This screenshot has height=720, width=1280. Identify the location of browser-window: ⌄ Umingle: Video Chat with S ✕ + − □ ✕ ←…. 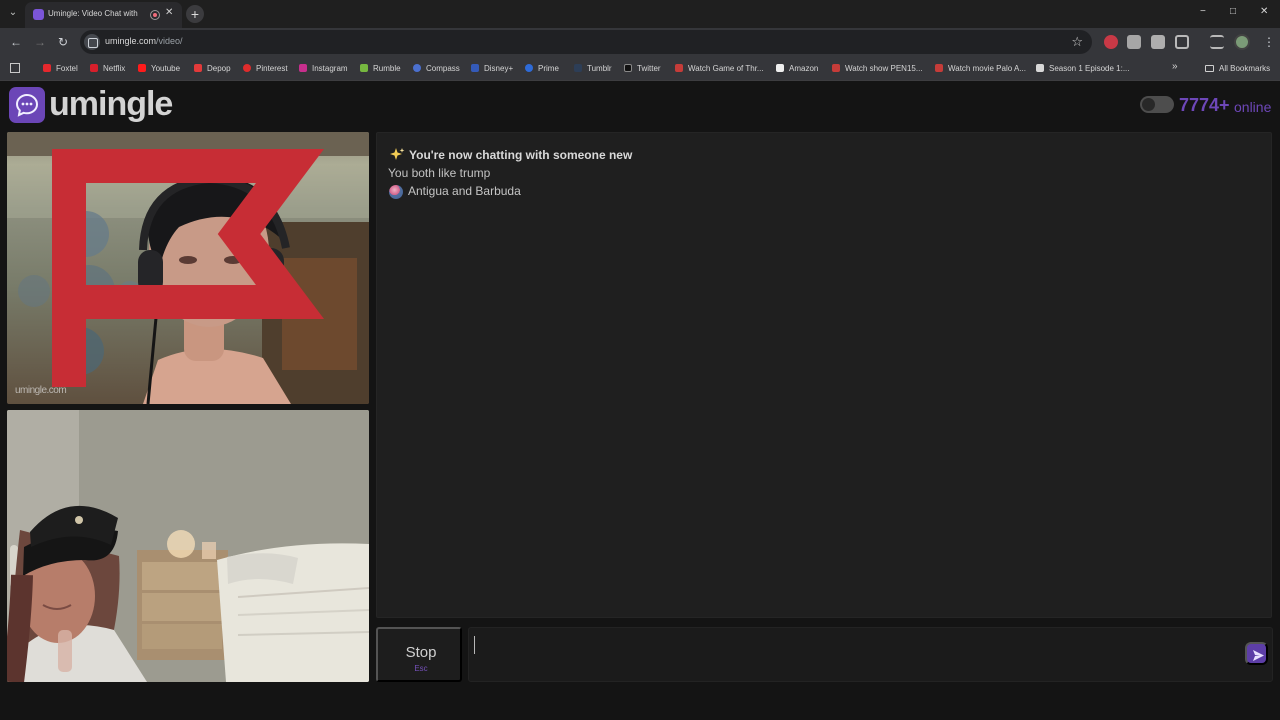
(640, 40).